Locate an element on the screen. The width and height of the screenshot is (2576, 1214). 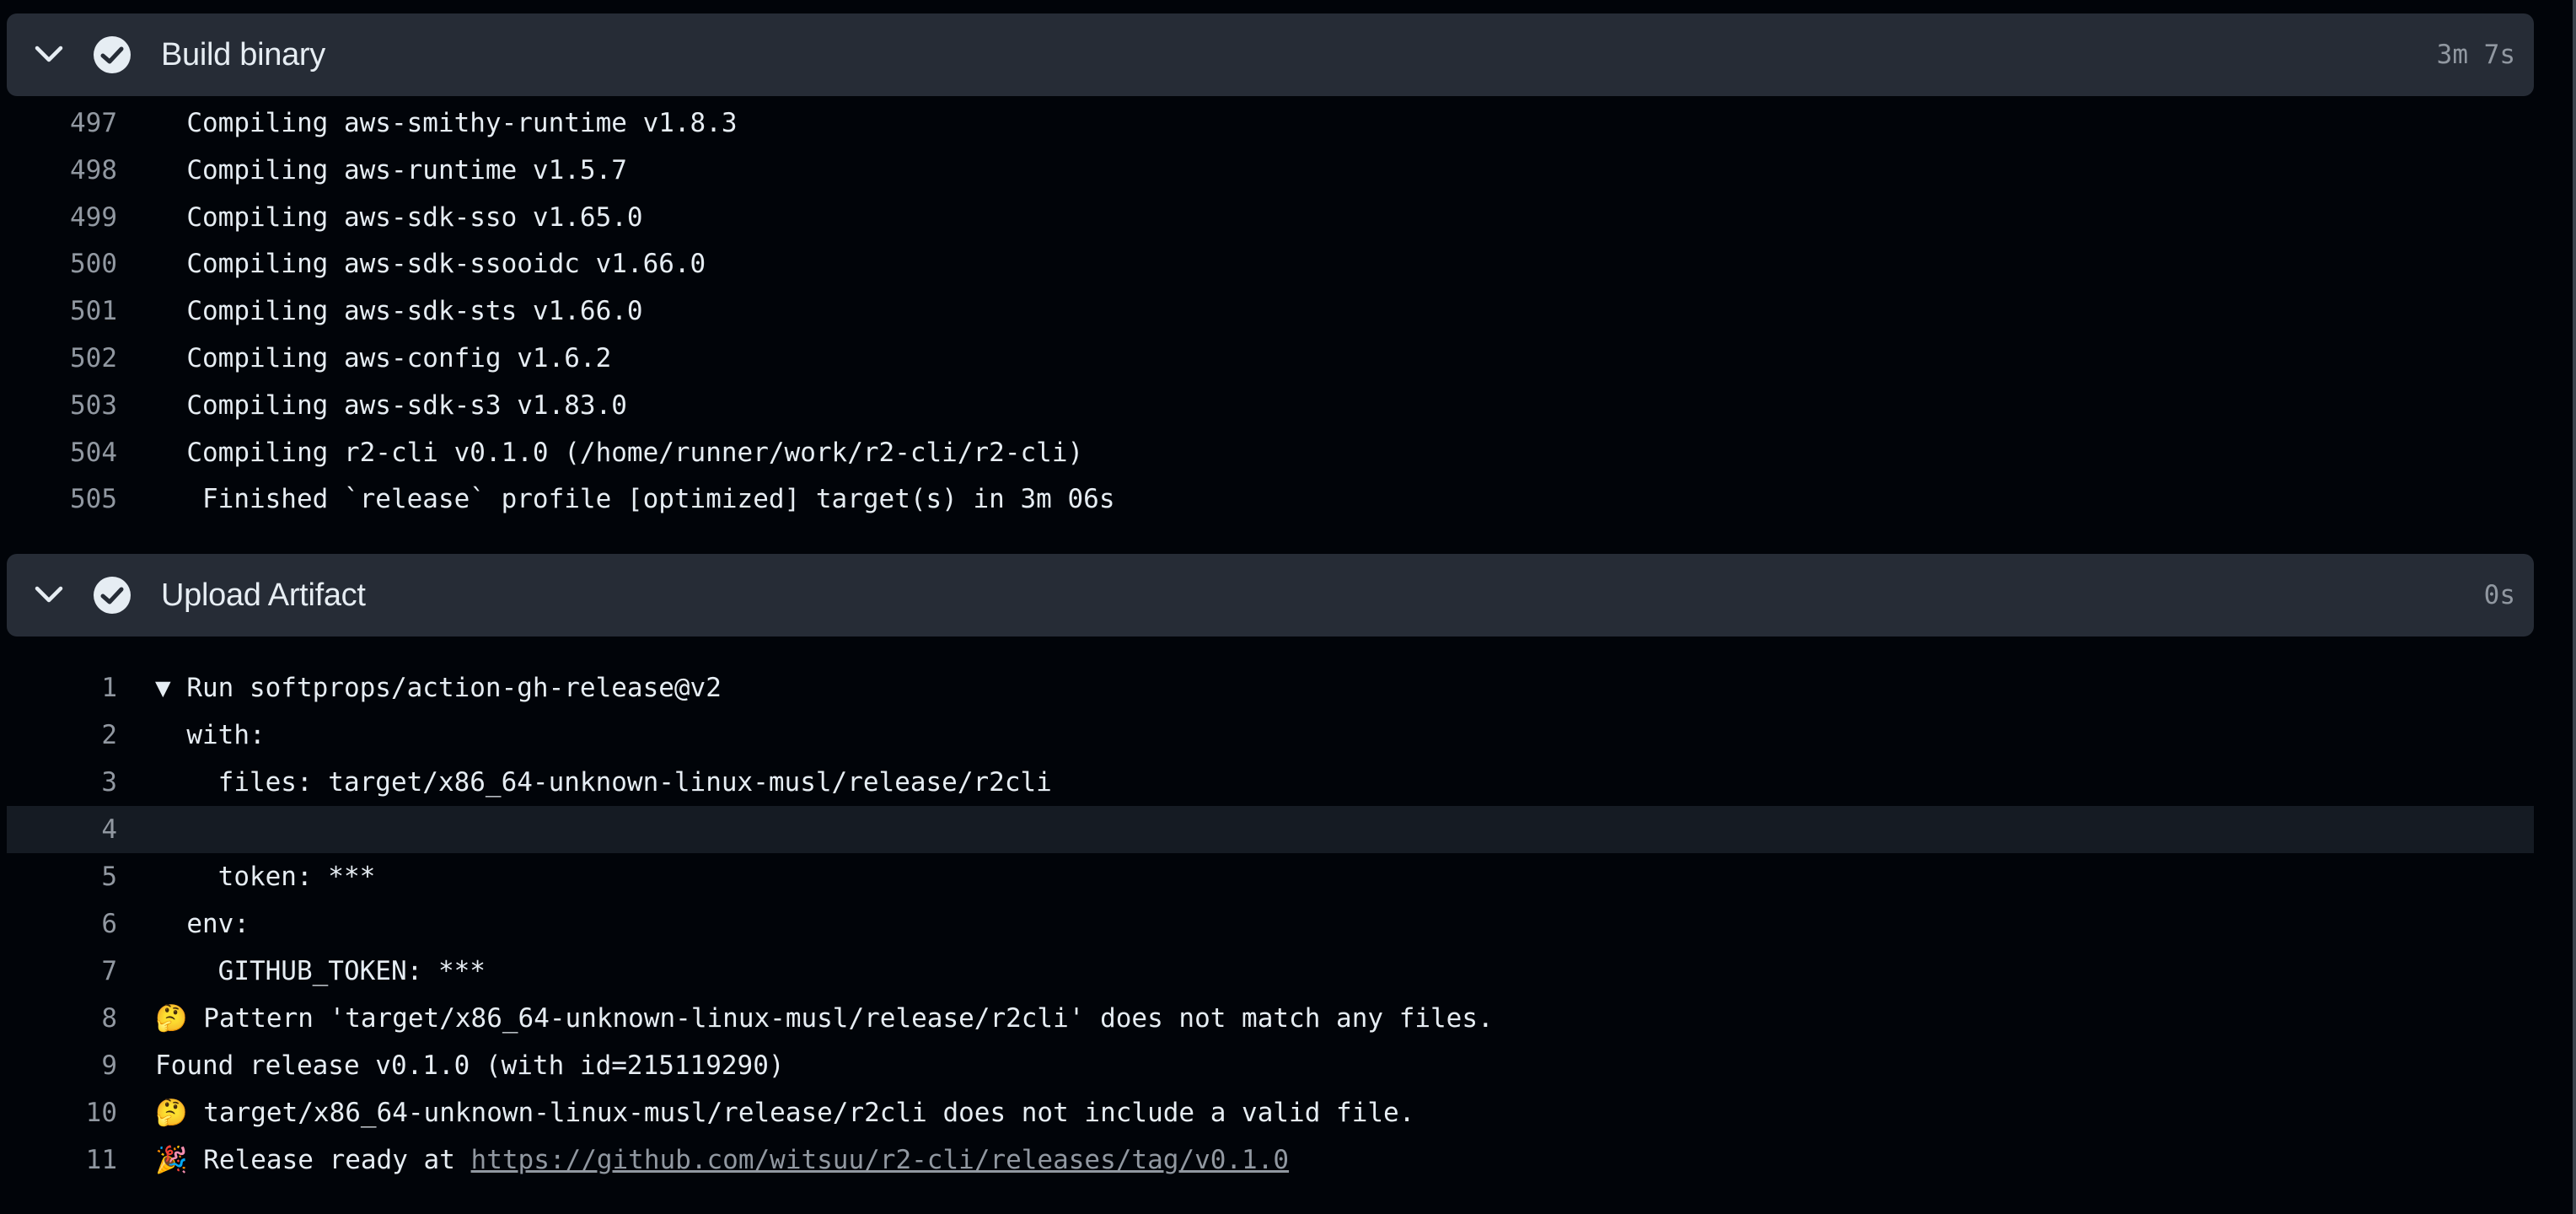
log-line: 498 Compiling aws-runtime v1.5.7 is located at coordinates (1270, 171).